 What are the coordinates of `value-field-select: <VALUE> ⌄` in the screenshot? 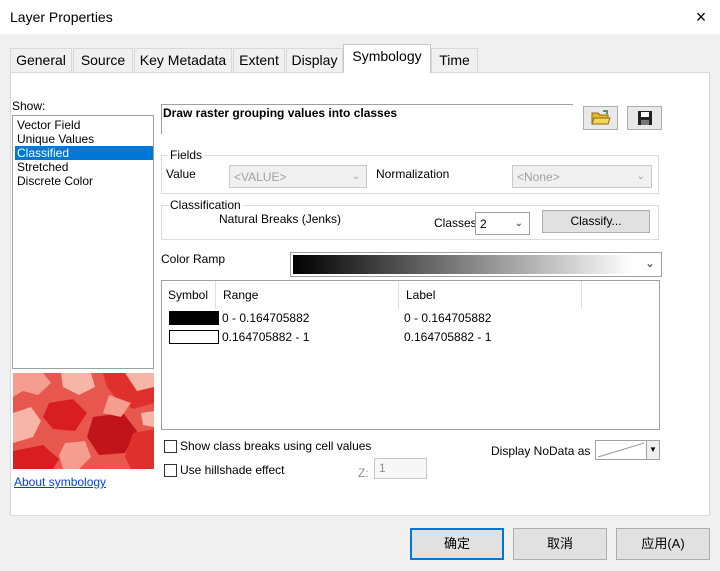 It's located at (298, 176).